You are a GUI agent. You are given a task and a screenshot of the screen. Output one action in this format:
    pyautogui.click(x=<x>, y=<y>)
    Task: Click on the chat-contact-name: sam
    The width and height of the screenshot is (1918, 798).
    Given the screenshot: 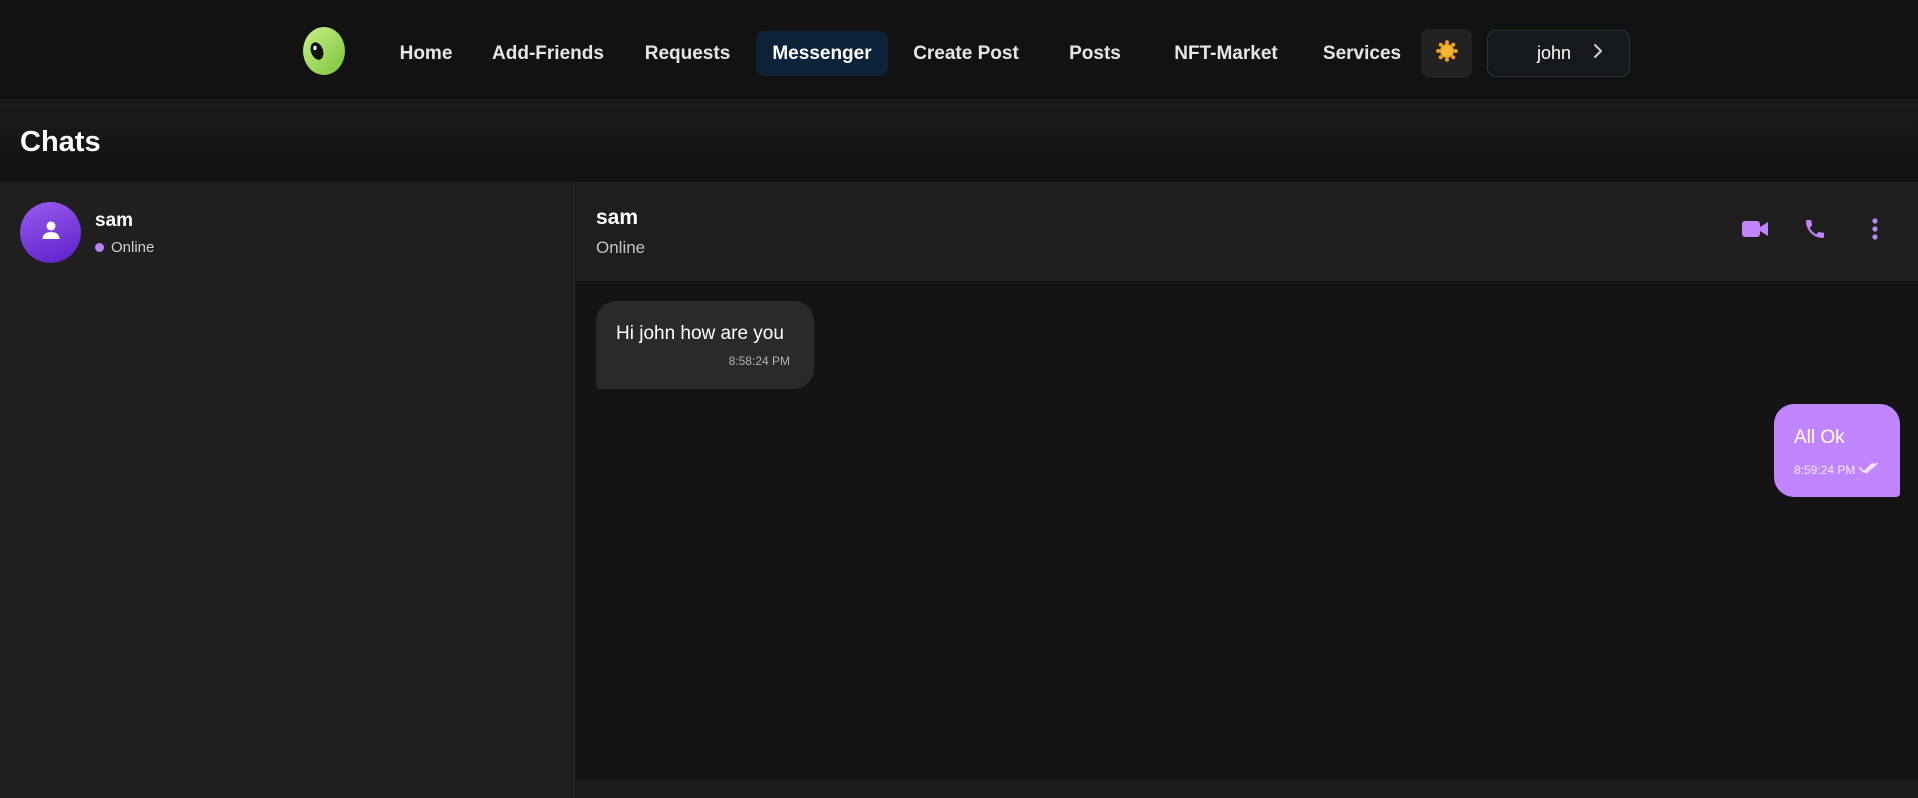 What is the action you would take?
    pyautogui.click(x=617, y=217)
    